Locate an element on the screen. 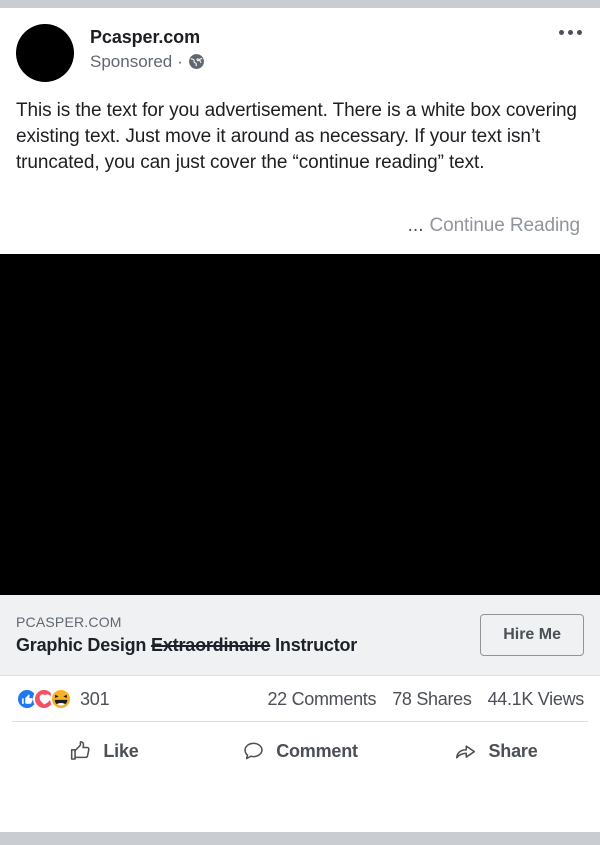 Image resolution: width=600 pixels, height=845 pixels. more-options-icon is located at coordinates (570, 32).